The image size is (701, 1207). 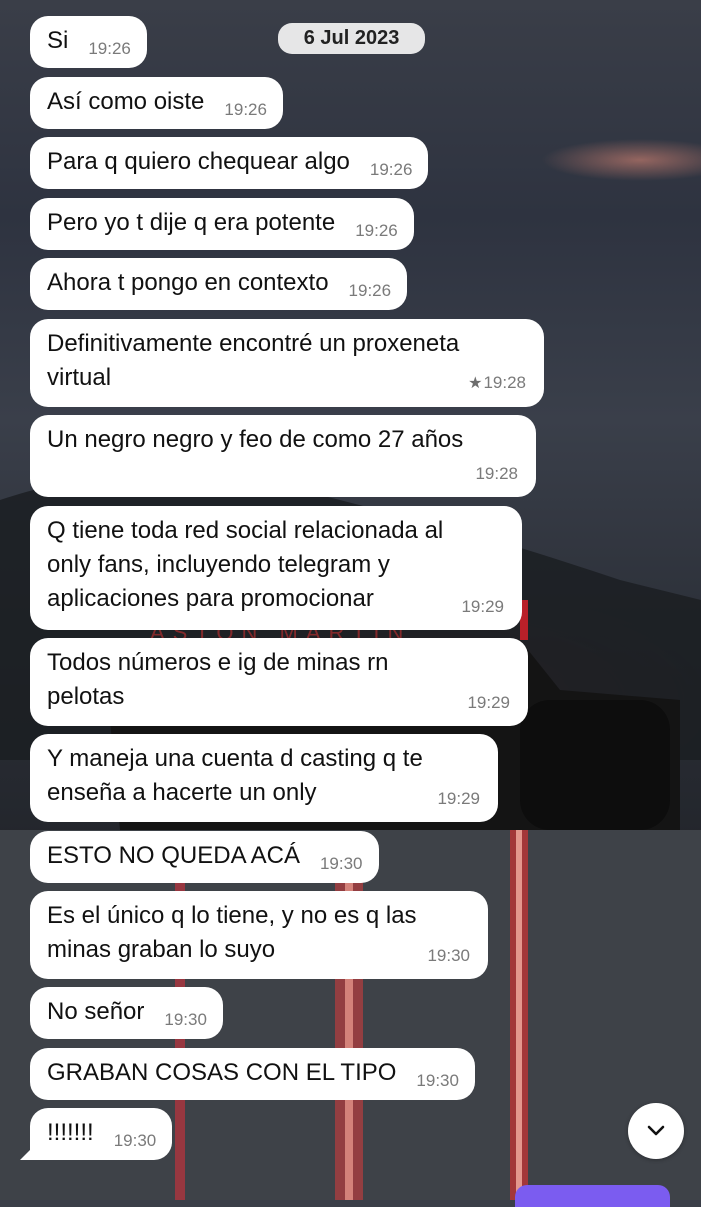 I want to click on message-row: ESTO NO QUEDA ACÁ 19:30, so click(x=204, y=857).